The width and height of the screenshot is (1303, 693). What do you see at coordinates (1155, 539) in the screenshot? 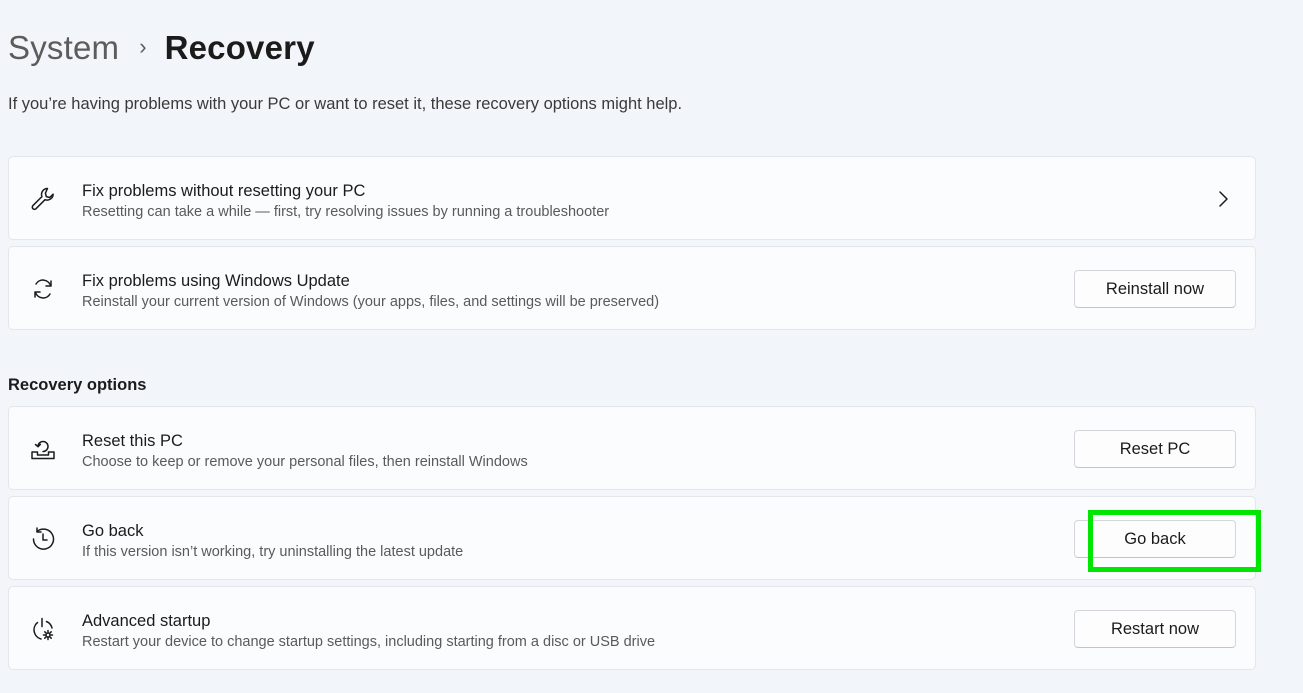
I see `go-back-button: Go back` at bounding box center [1155, 539].